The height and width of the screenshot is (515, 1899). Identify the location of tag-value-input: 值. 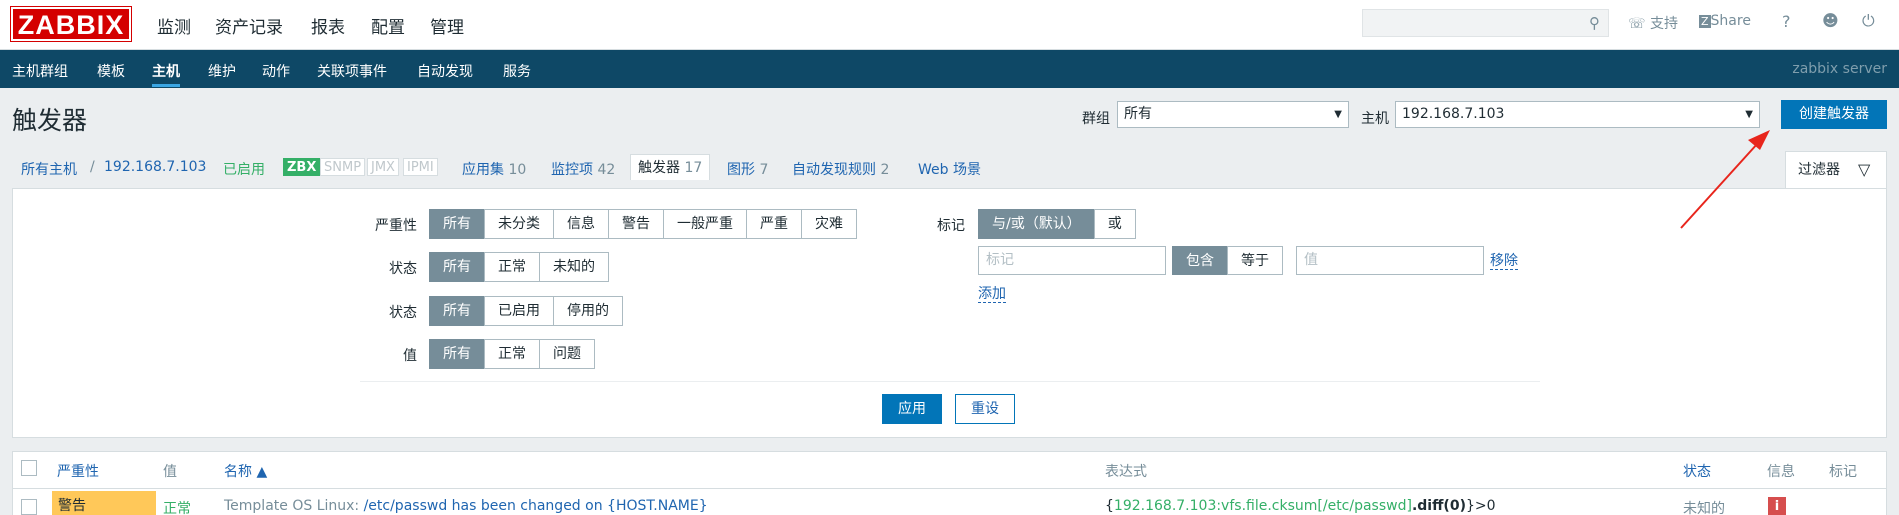
(1390, 260).